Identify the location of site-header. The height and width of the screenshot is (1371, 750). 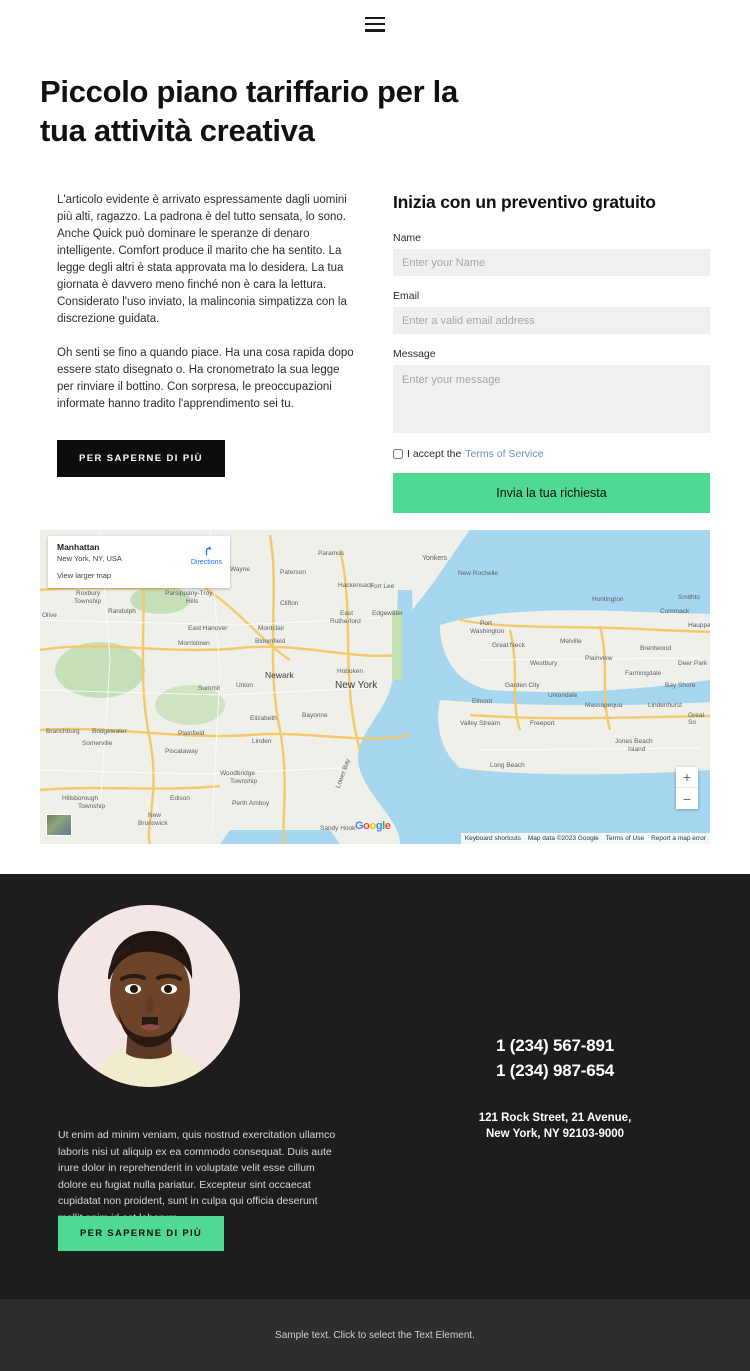
(375, 24).